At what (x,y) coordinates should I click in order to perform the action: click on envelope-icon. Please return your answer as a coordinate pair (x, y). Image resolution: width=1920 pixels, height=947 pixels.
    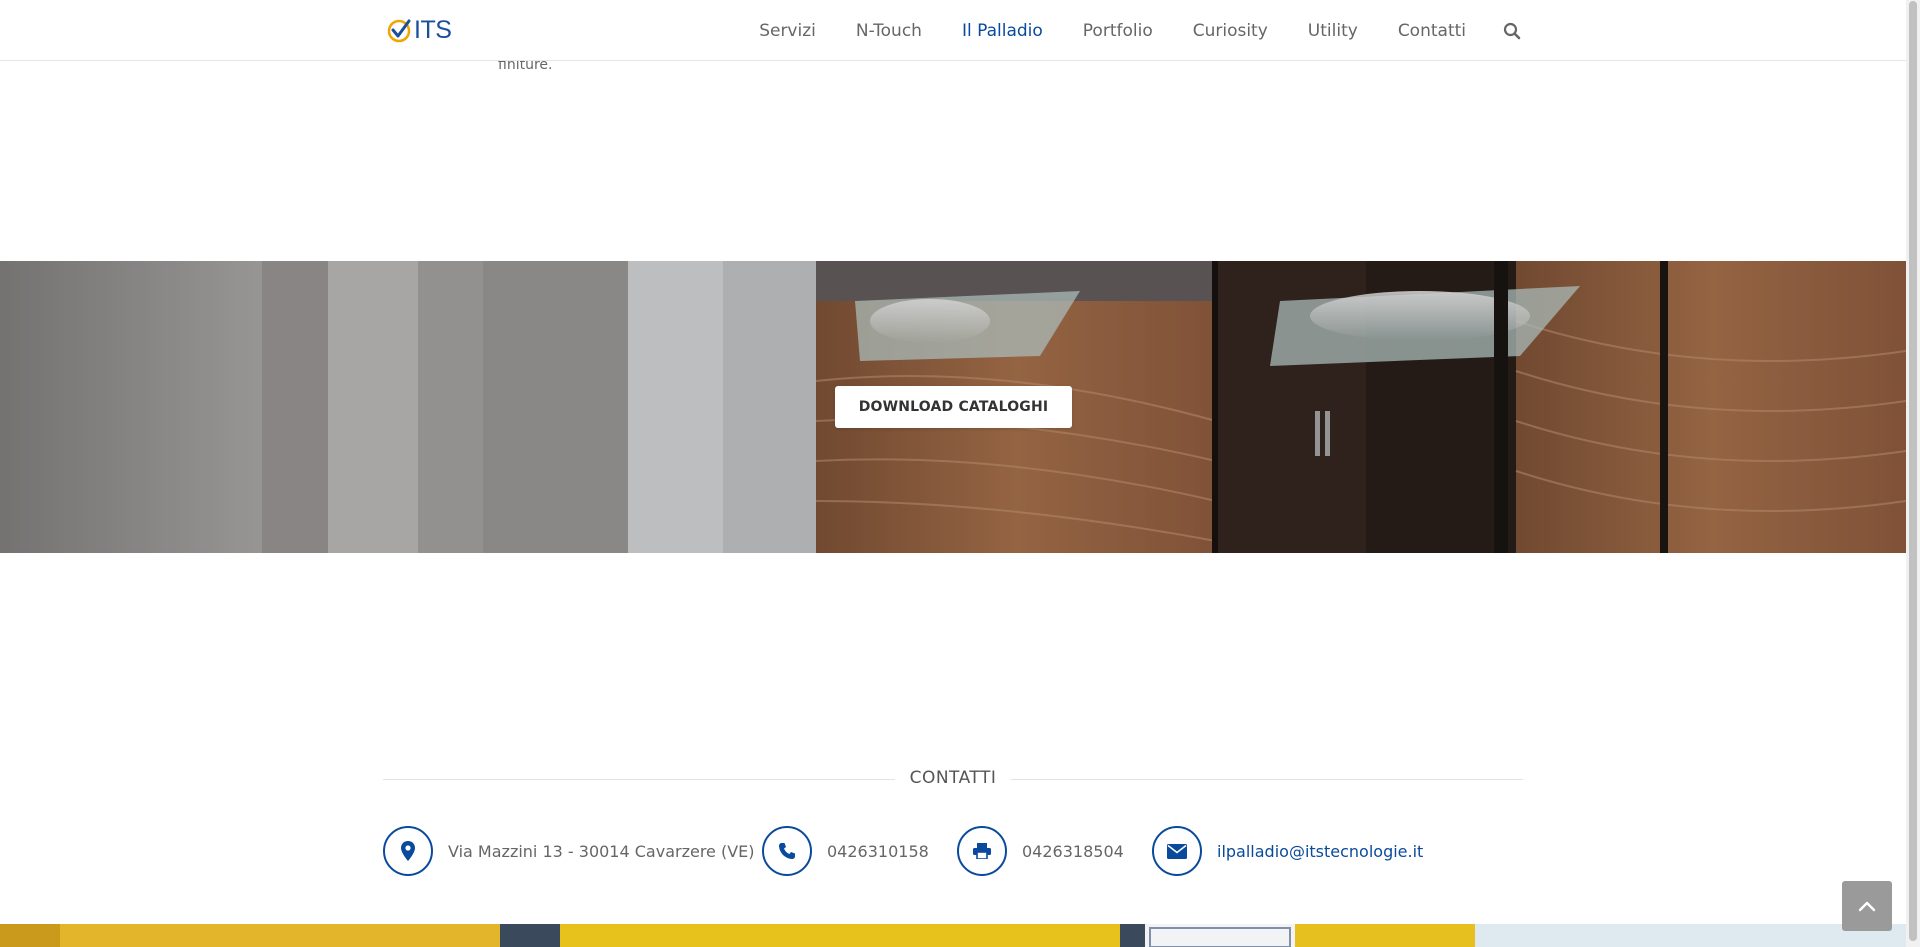
    Looking at the image, I should click on (1177, 851).